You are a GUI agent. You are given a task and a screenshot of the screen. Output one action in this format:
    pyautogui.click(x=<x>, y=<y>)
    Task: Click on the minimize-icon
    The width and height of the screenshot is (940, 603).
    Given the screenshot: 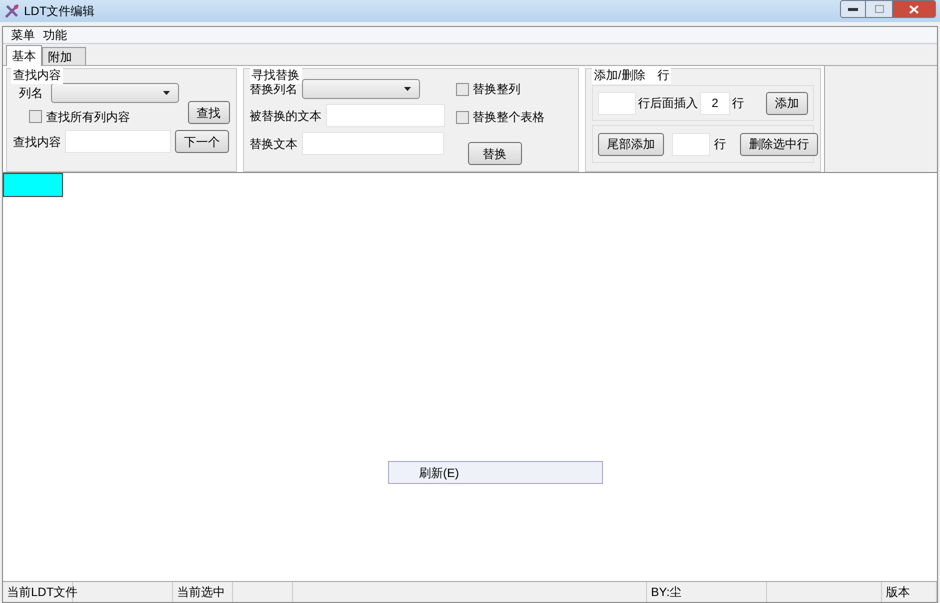 What is the action you would take?
    pyautogui.click(x=853, y=9)
    